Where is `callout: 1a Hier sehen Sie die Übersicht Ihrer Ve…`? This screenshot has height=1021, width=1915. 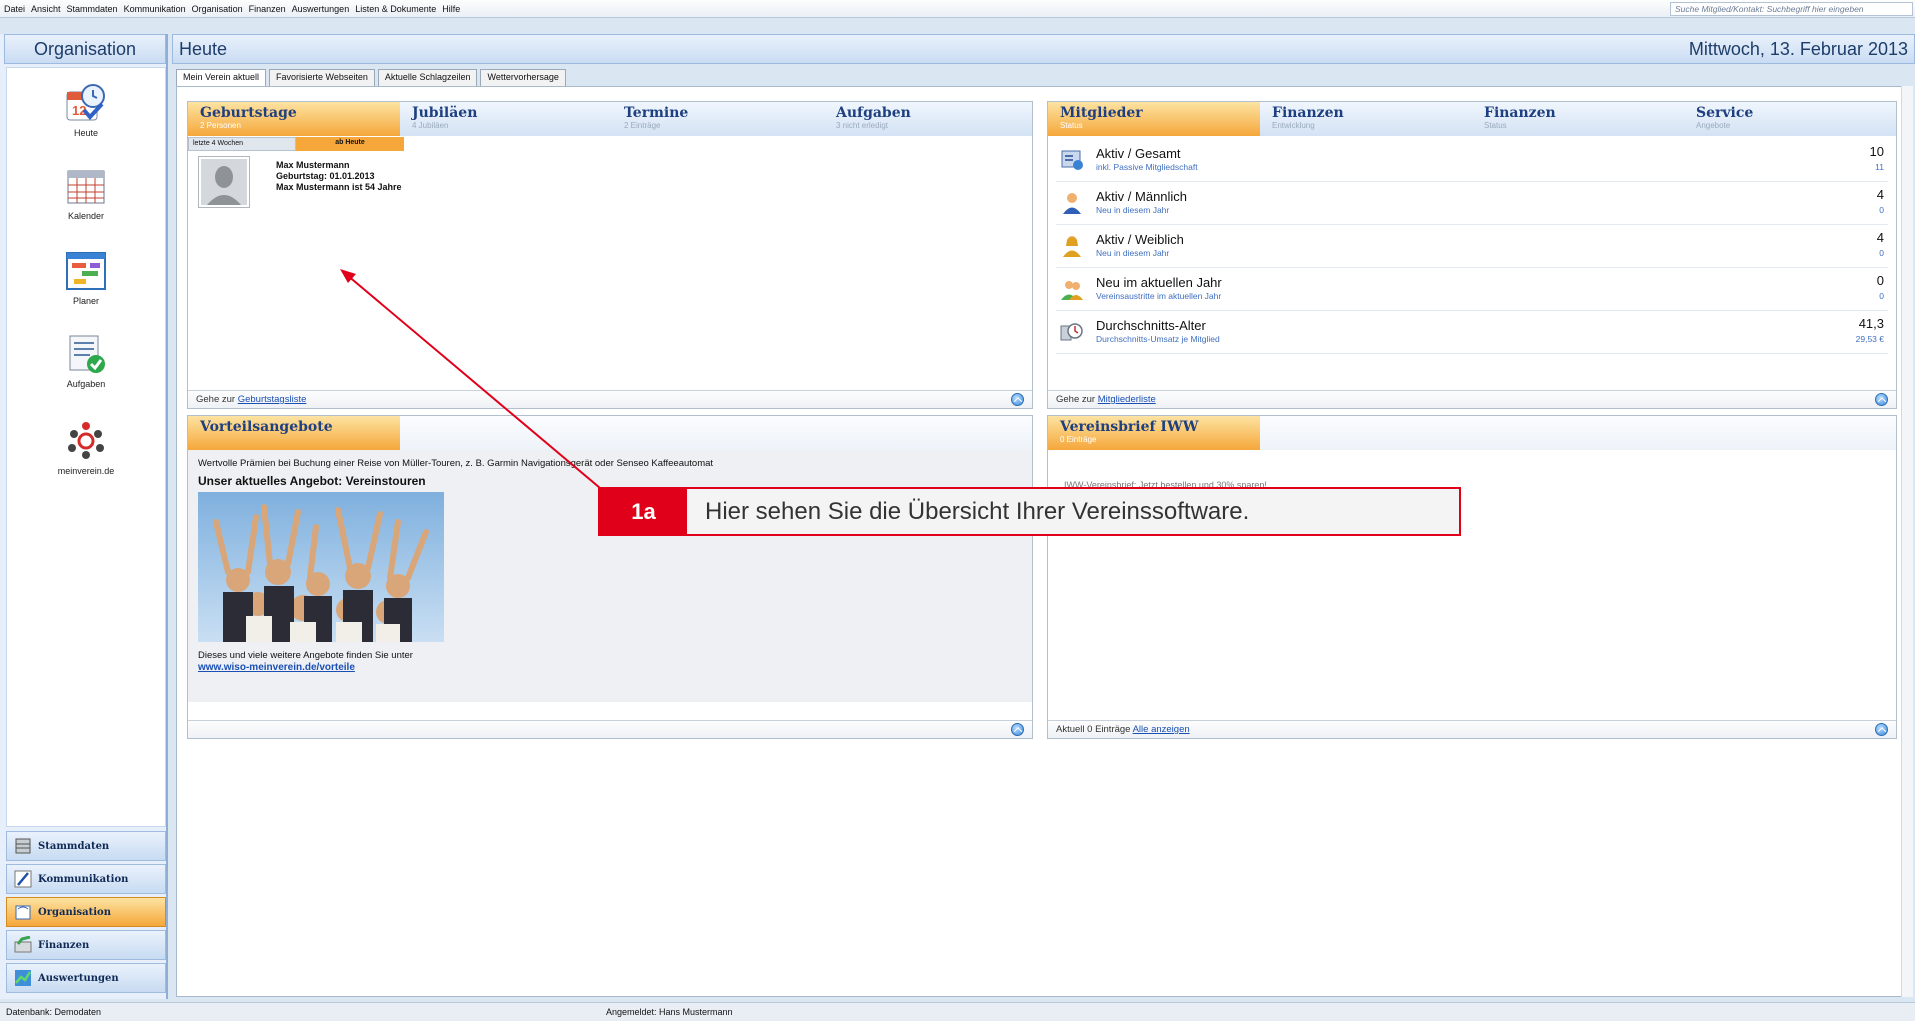 callout: 1a Hier sehen Sie die Übersicht Ihrer Ve… is located at coordinates (1029, 511).